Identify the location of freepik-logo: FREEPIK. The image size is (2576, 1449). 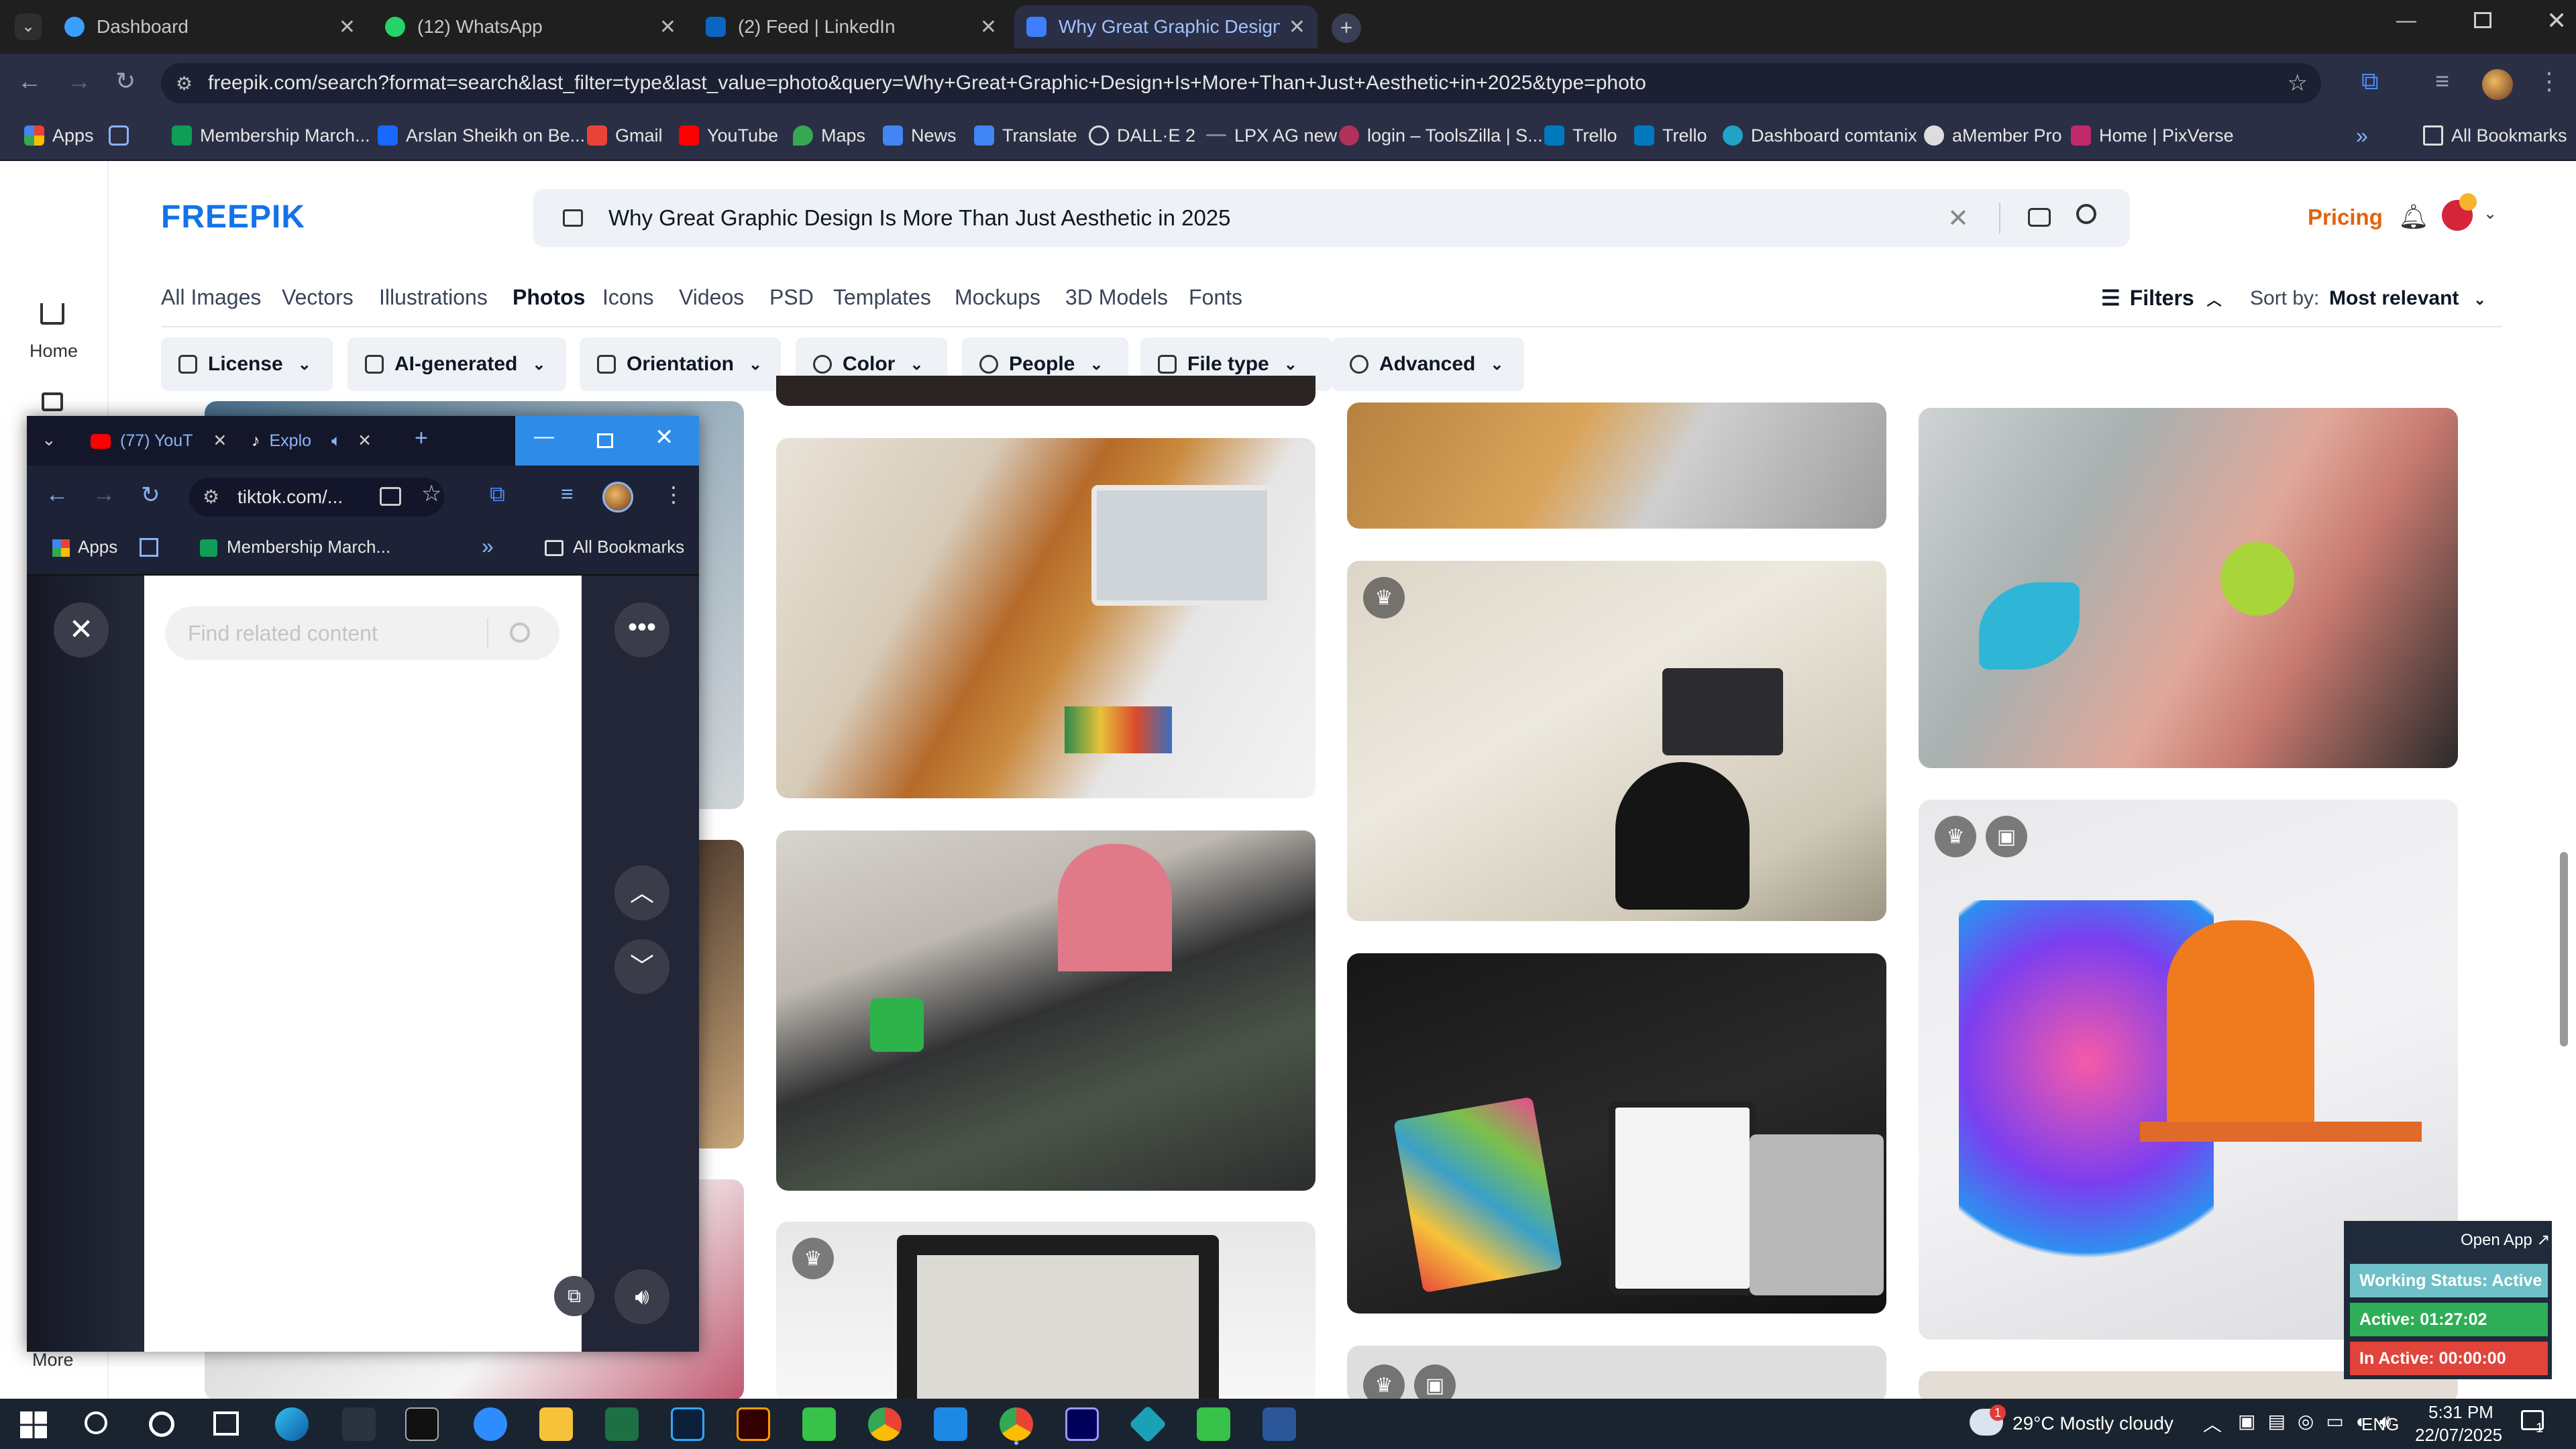
(233, 217).